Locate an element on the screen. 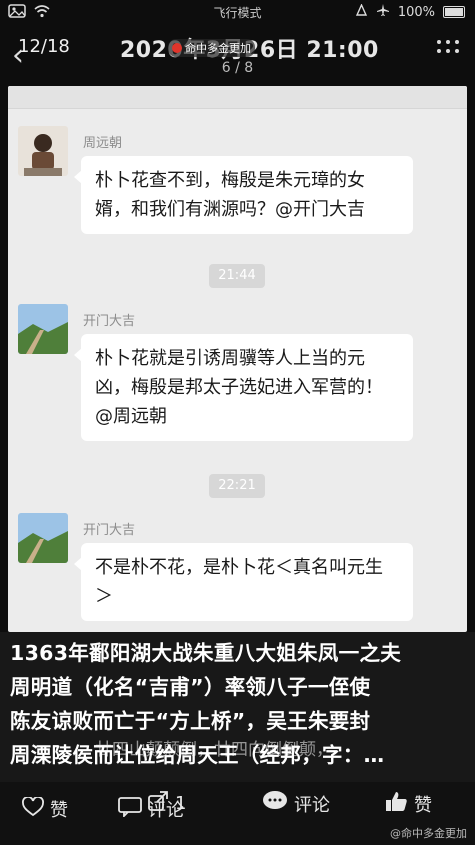  message-bubble: 朴卜花查不到，梅殷是朱元璋的女婿，和我们有渊源吗？@开门大吉 is located at coordinates (243, 195).